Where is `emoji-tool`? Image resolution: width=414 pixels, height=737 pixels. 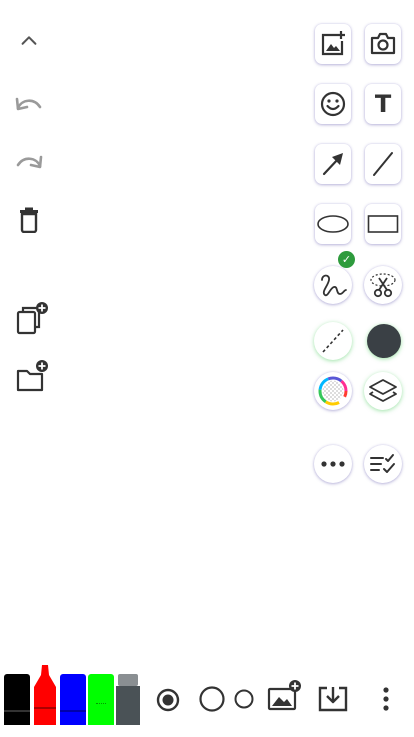 emoji-tool is located at coordinates (333, 104).